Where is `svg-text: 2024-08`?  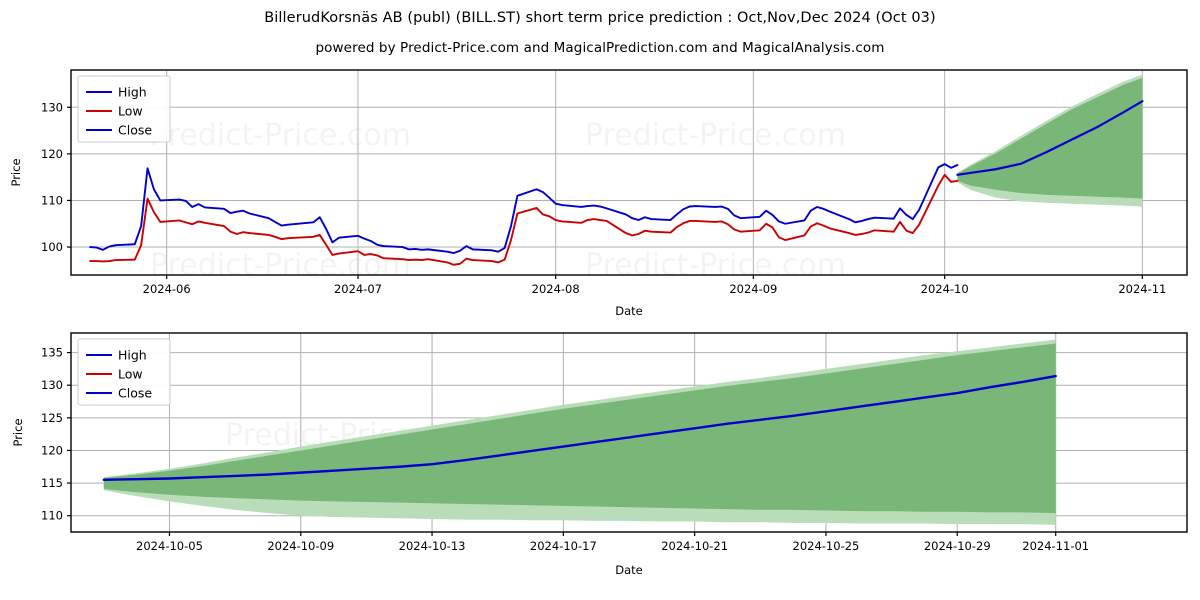 svg-text: 2024-08 is located at coordinates (556, 289).